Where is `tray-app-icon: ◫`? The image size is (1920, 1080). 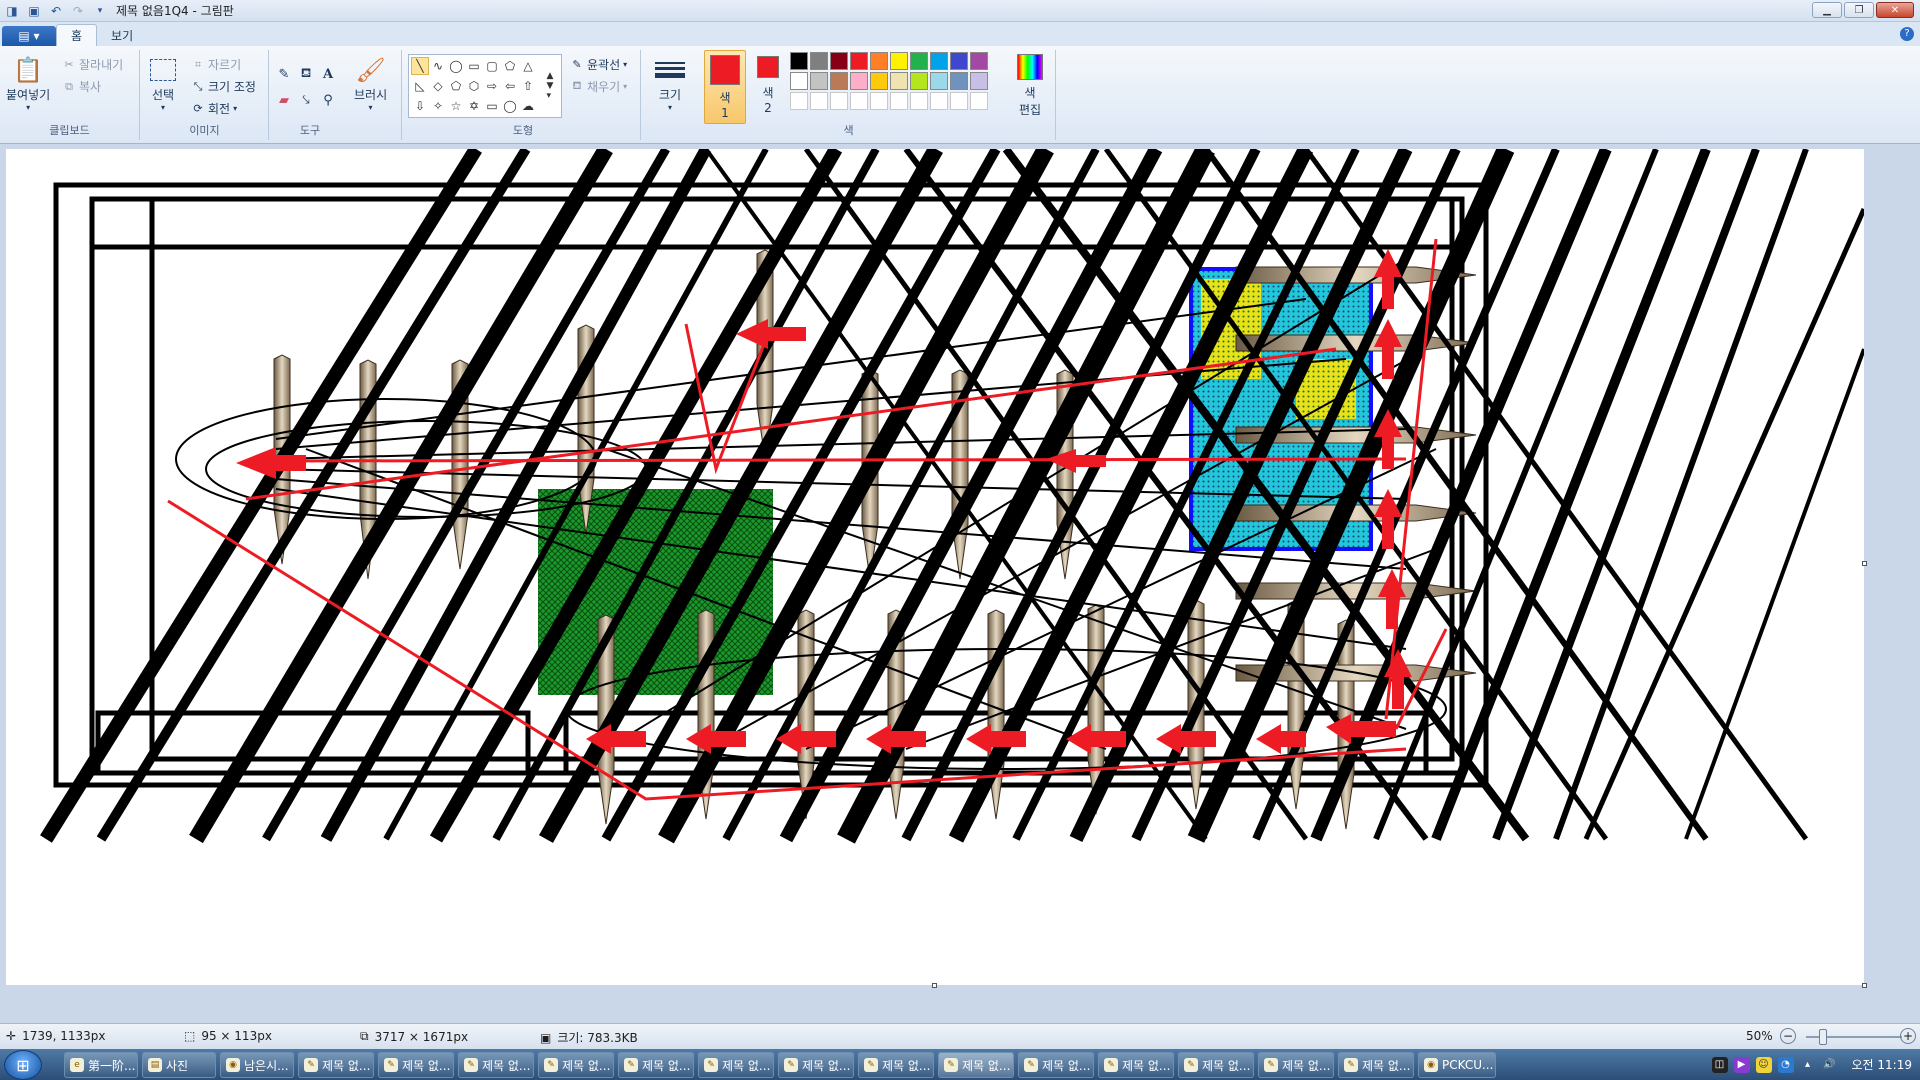
tray-app-icon: ◫ is located at coordinates (1719, 1064).